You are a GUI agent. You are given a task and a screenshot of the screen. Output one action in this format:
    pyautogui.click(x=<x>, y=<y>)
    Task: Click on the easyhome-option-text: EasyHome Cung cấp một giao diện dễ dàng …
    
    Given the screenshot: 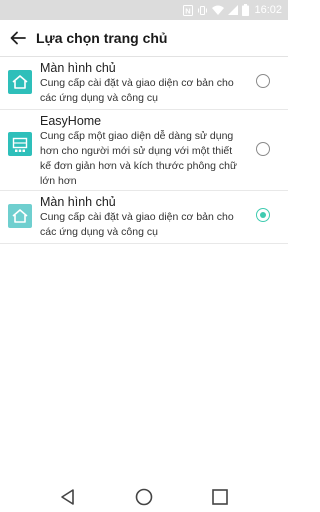 What is the action you would take?
    pyautogui.click(x=142, y=151)
    